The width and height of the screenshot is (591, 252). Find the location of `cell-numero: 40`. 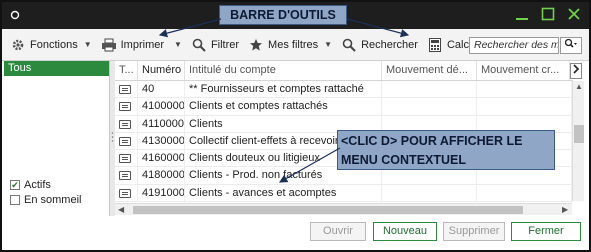

cell-numero: 40 is located at coordinates (161, 89).